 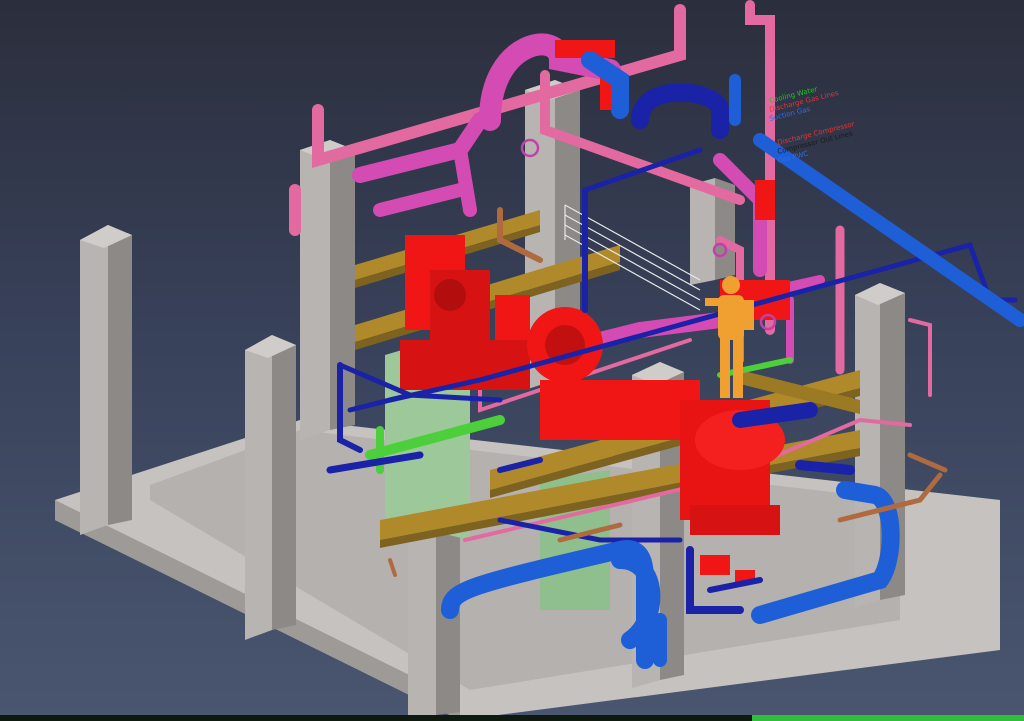 I want to click on concrete-column-front-left, so click(x=106, y=380).